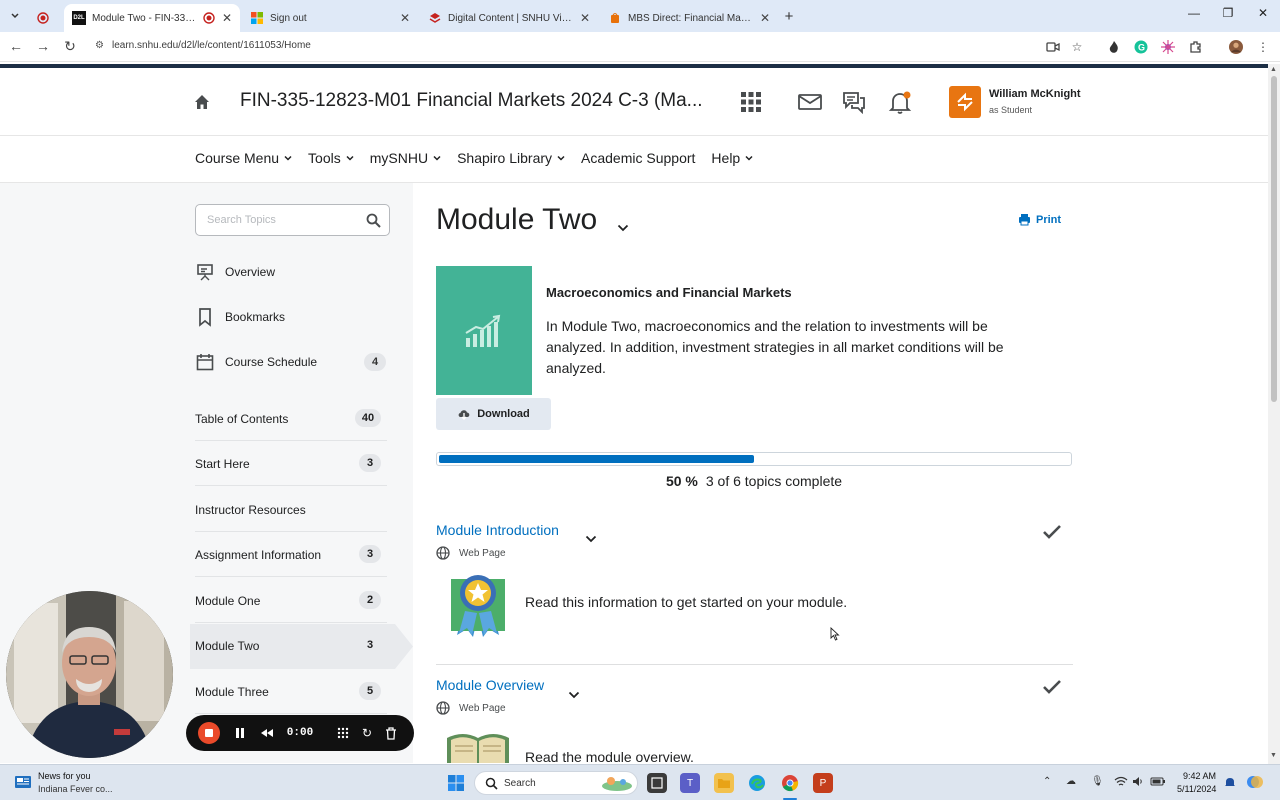  What do you see at coordinates (152, 18) in the screenshot?
I see `tab-module-two: D2L Module Two - FIN-335-128 ✕` at bounding box center [152, 18].